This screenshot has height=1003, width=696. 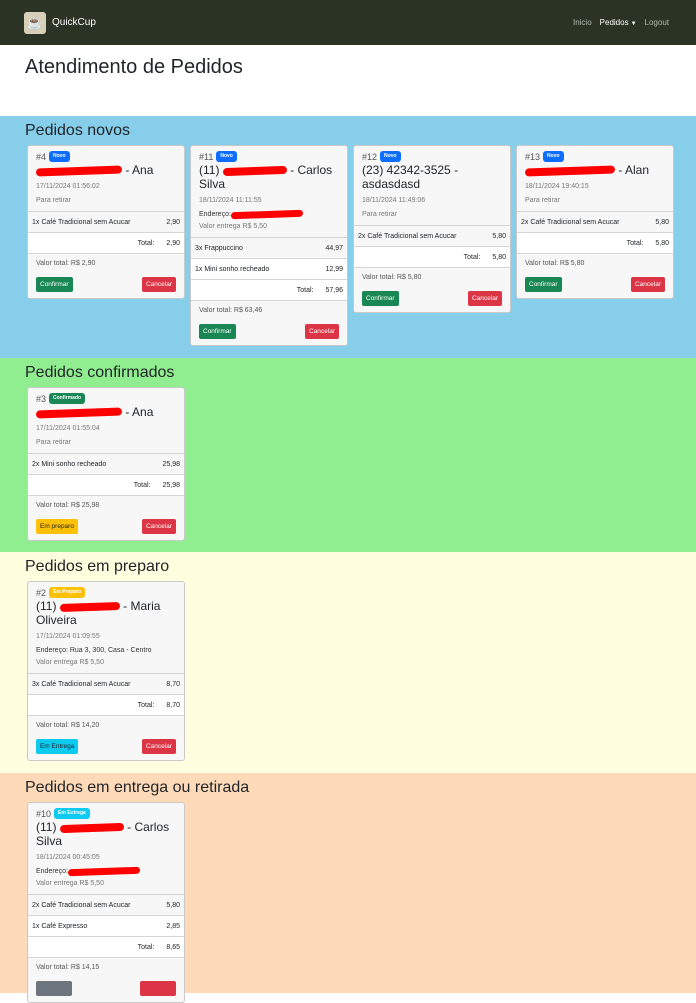 What do you see at coordinates (68, 967) in the screenshot?
I see `value-total: Valor total: R$ 14,15` at bounding box center [68, 967].